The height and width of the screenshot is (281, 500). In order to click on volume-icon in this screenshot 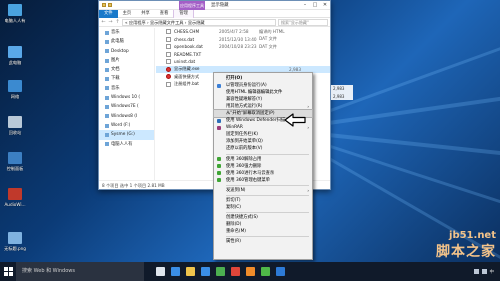, I will do `click(484, 271)`.